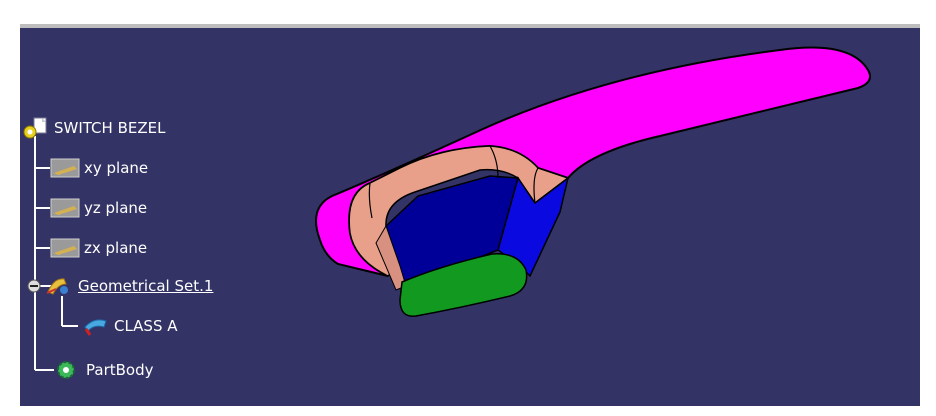  Describe the element at coordinates (98, 208) in the screenshot. I see `tree-node-yz-plane: yz plane` at that location.